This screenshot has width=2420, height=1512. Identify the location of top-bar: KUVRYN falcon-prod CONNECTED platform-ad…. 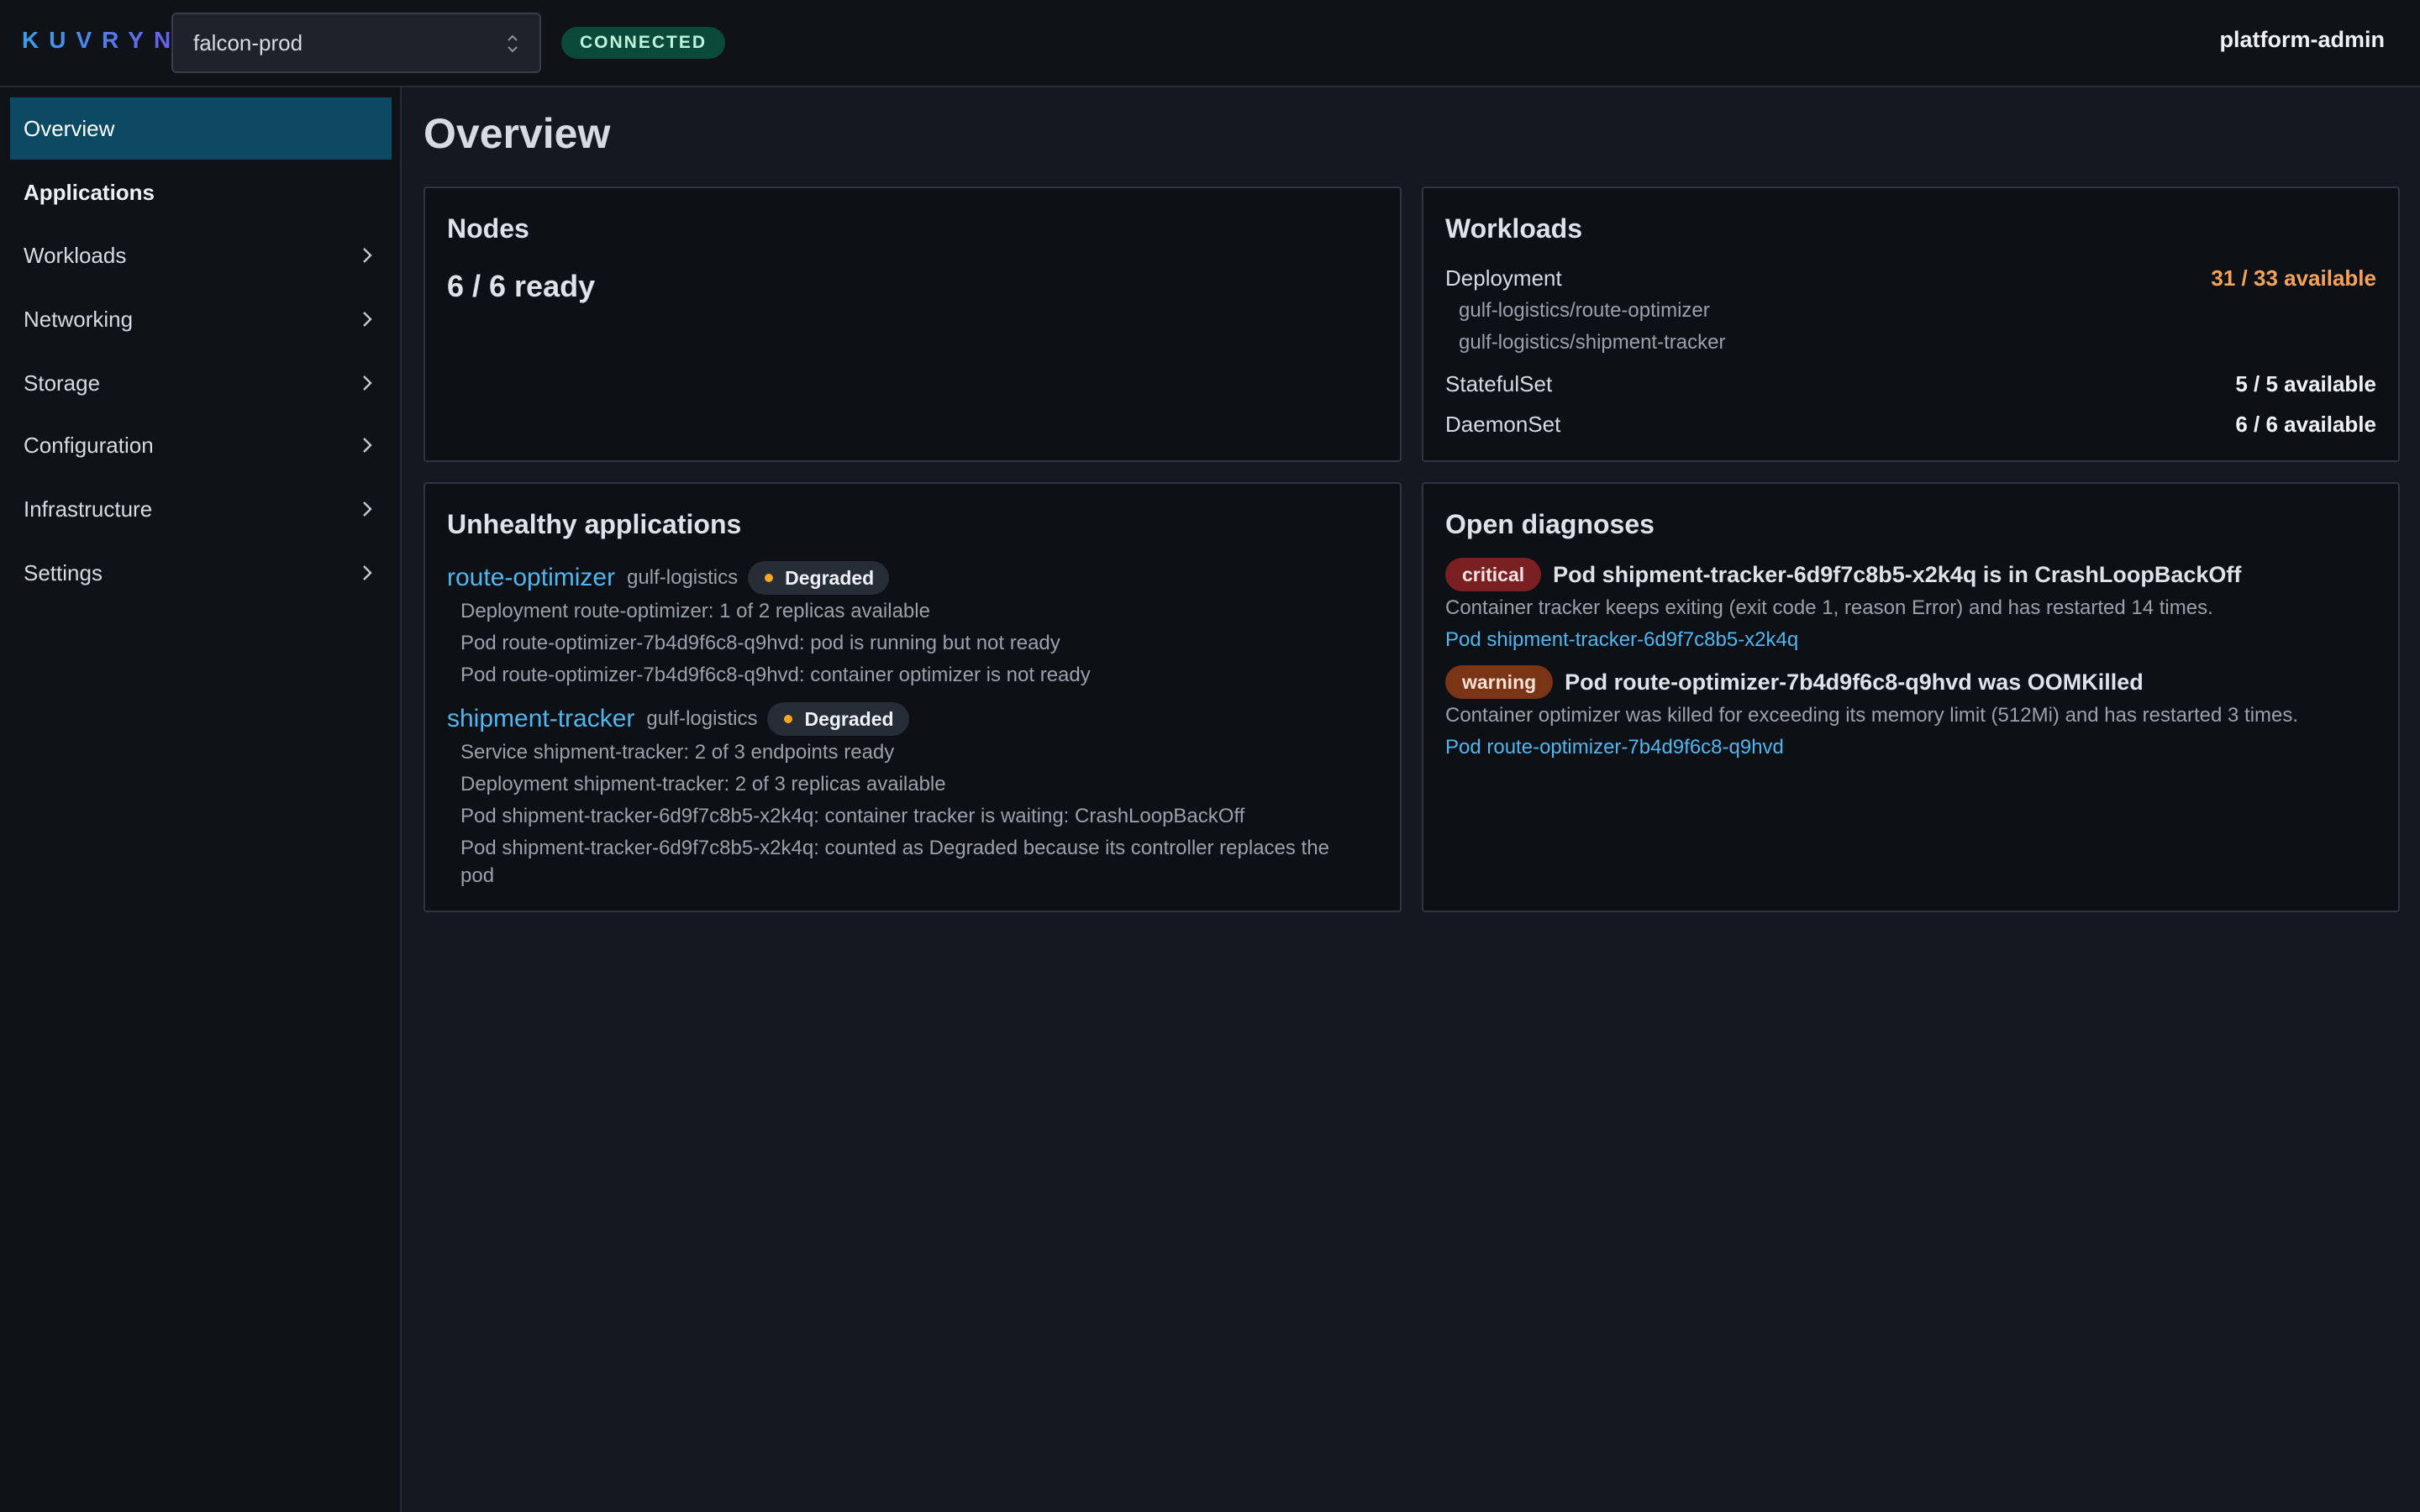
(1210, 43).